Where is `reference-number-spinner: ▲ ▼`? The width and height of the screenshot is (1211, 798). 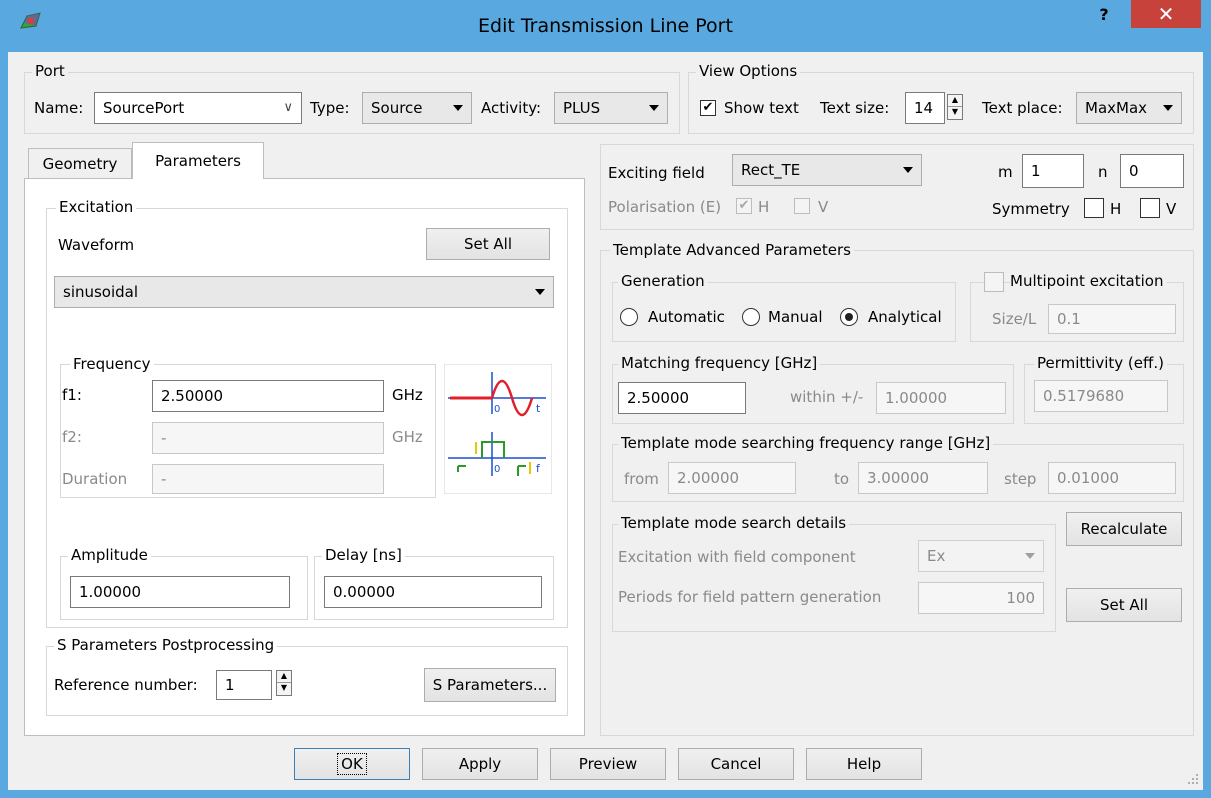
reference-number-spinner: ▲ ▼ is located at coordinates (284, 683).